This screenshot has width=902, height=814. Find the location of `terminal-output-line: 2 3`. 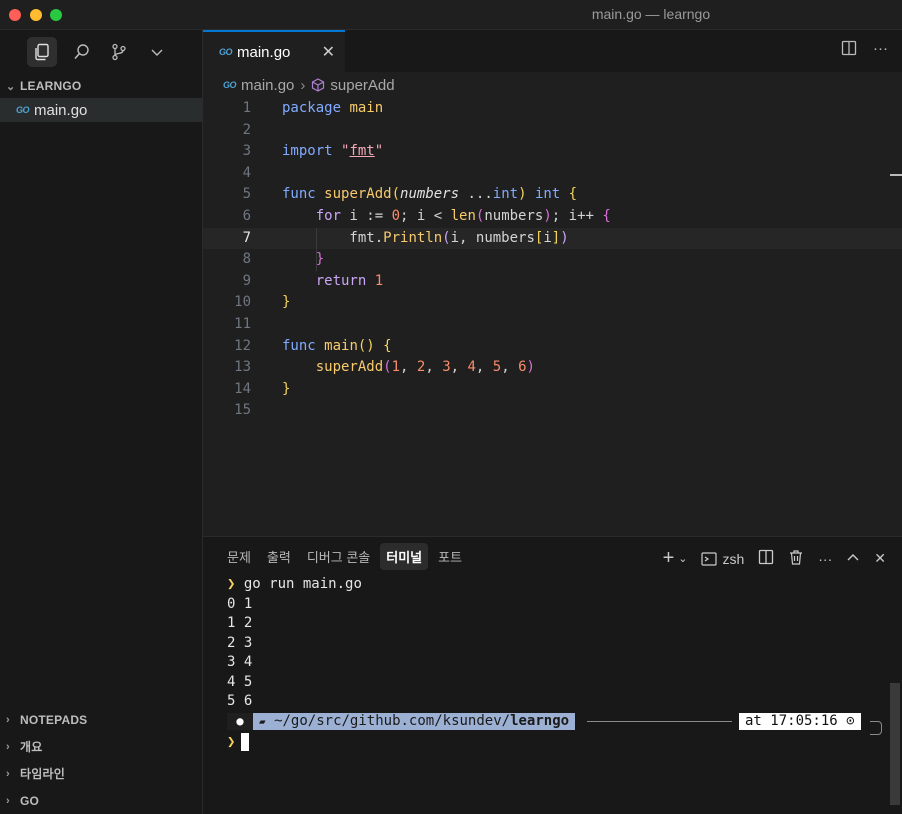

terminal-output-line: 2 3 is located at coordinates (240, 642).